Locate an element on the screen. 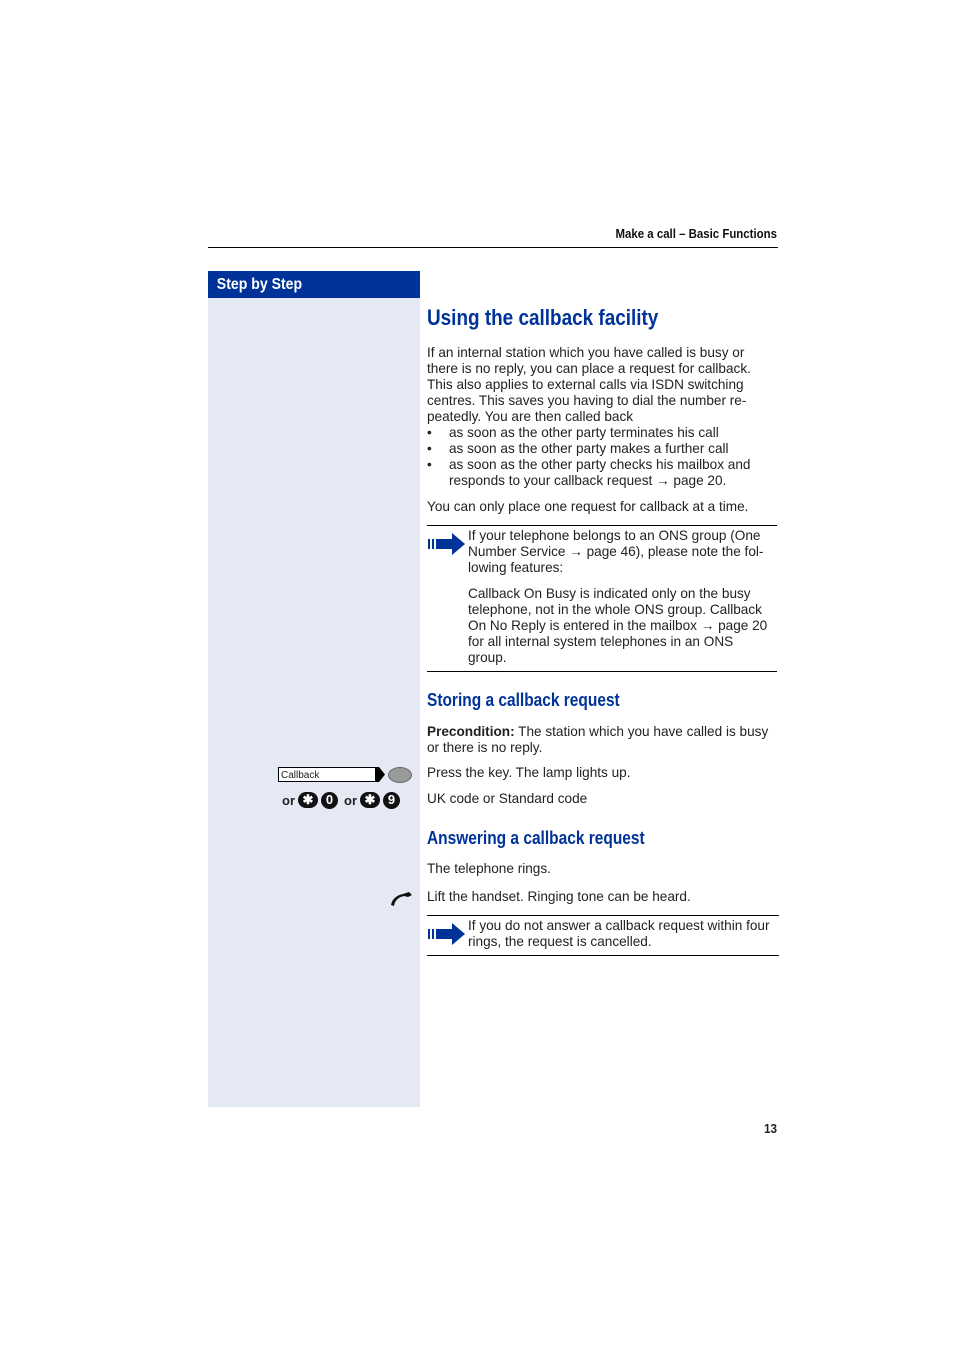 The height and width of the screenshot is (1351, 954). note-divider-top is located at coordinates (602, 525).